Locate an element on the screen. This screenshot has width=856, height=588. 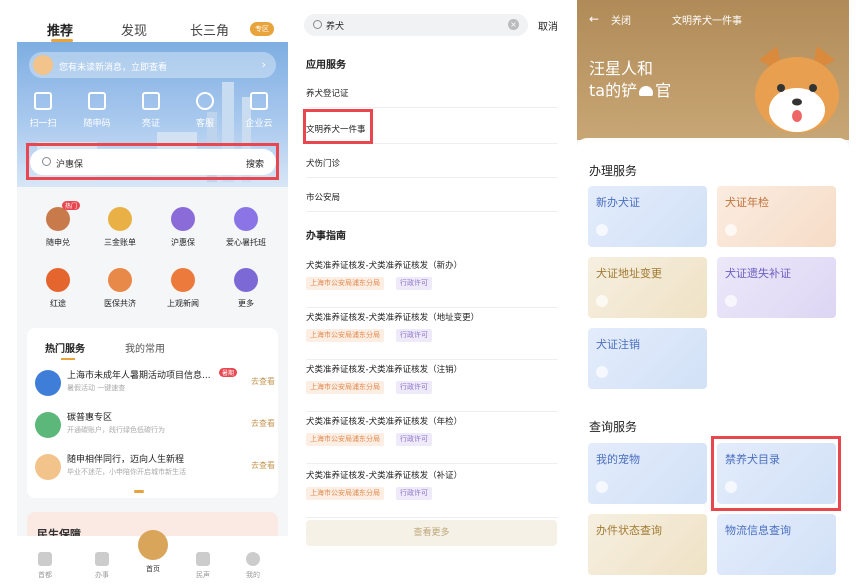
tile-annual-check: 犬证年检 is located at coordinates (776, 216).